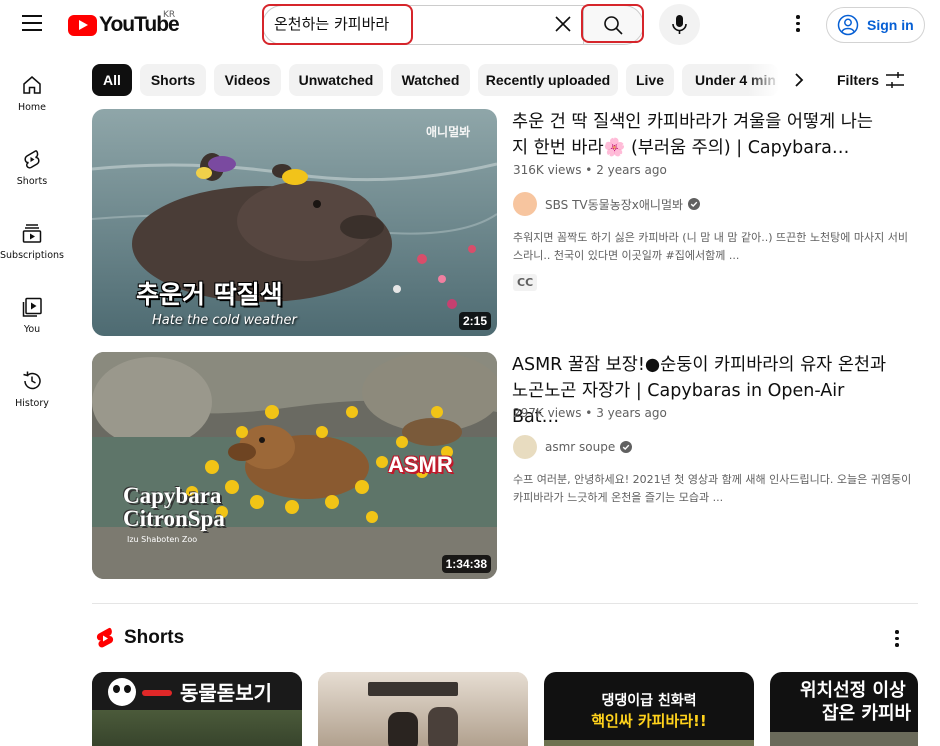 The width and height of the screenshot is (940, 746). Describe the element at coordinates (799, 80) in the screenshot. I see `chevron-right-icon` at that location.